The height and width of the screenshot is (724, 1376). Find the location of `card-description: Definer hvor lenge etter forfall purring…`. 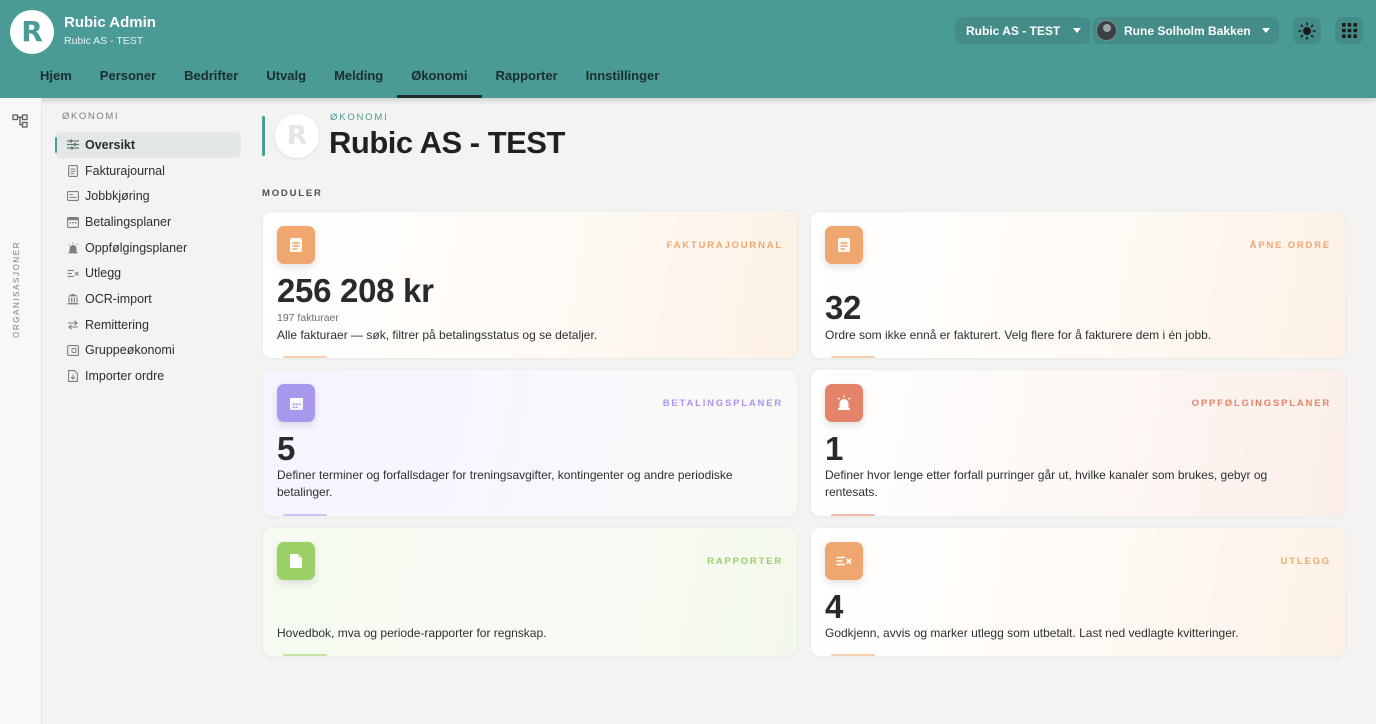

card-description: Definer hvor lenge etter forfall purring… is located at coordinates (1046, 483).